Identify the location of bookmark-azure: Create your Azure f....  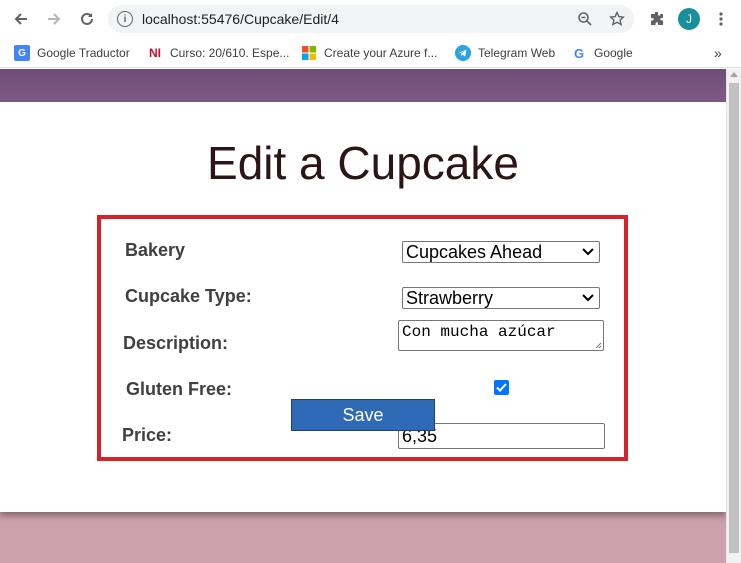
(369, 53).